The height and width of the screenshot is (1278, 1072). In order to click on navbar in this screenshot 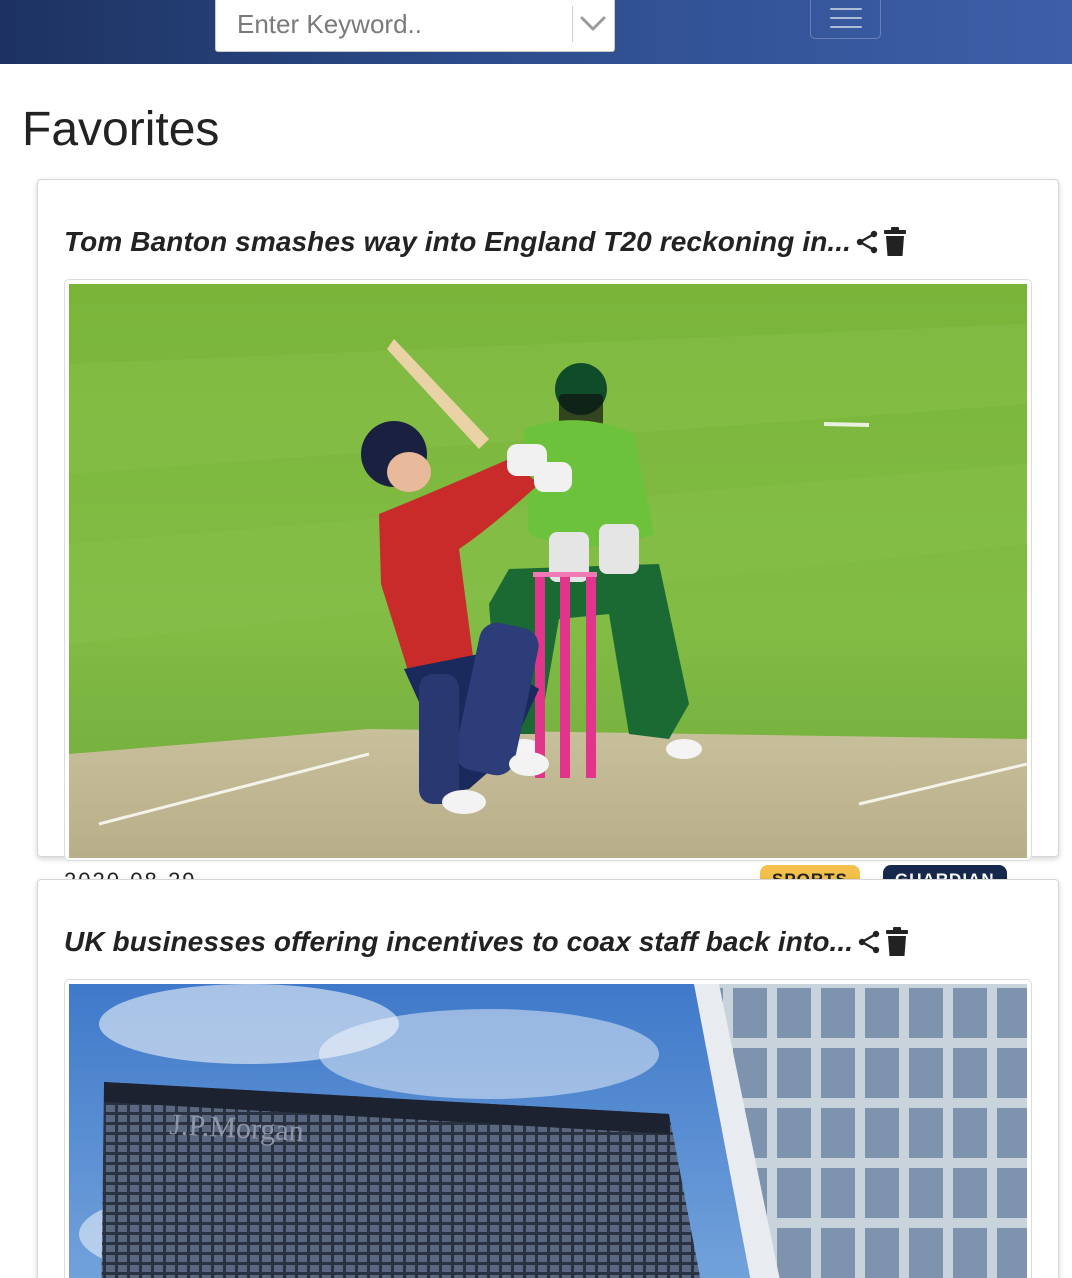, I will do `click(536, 32)`.